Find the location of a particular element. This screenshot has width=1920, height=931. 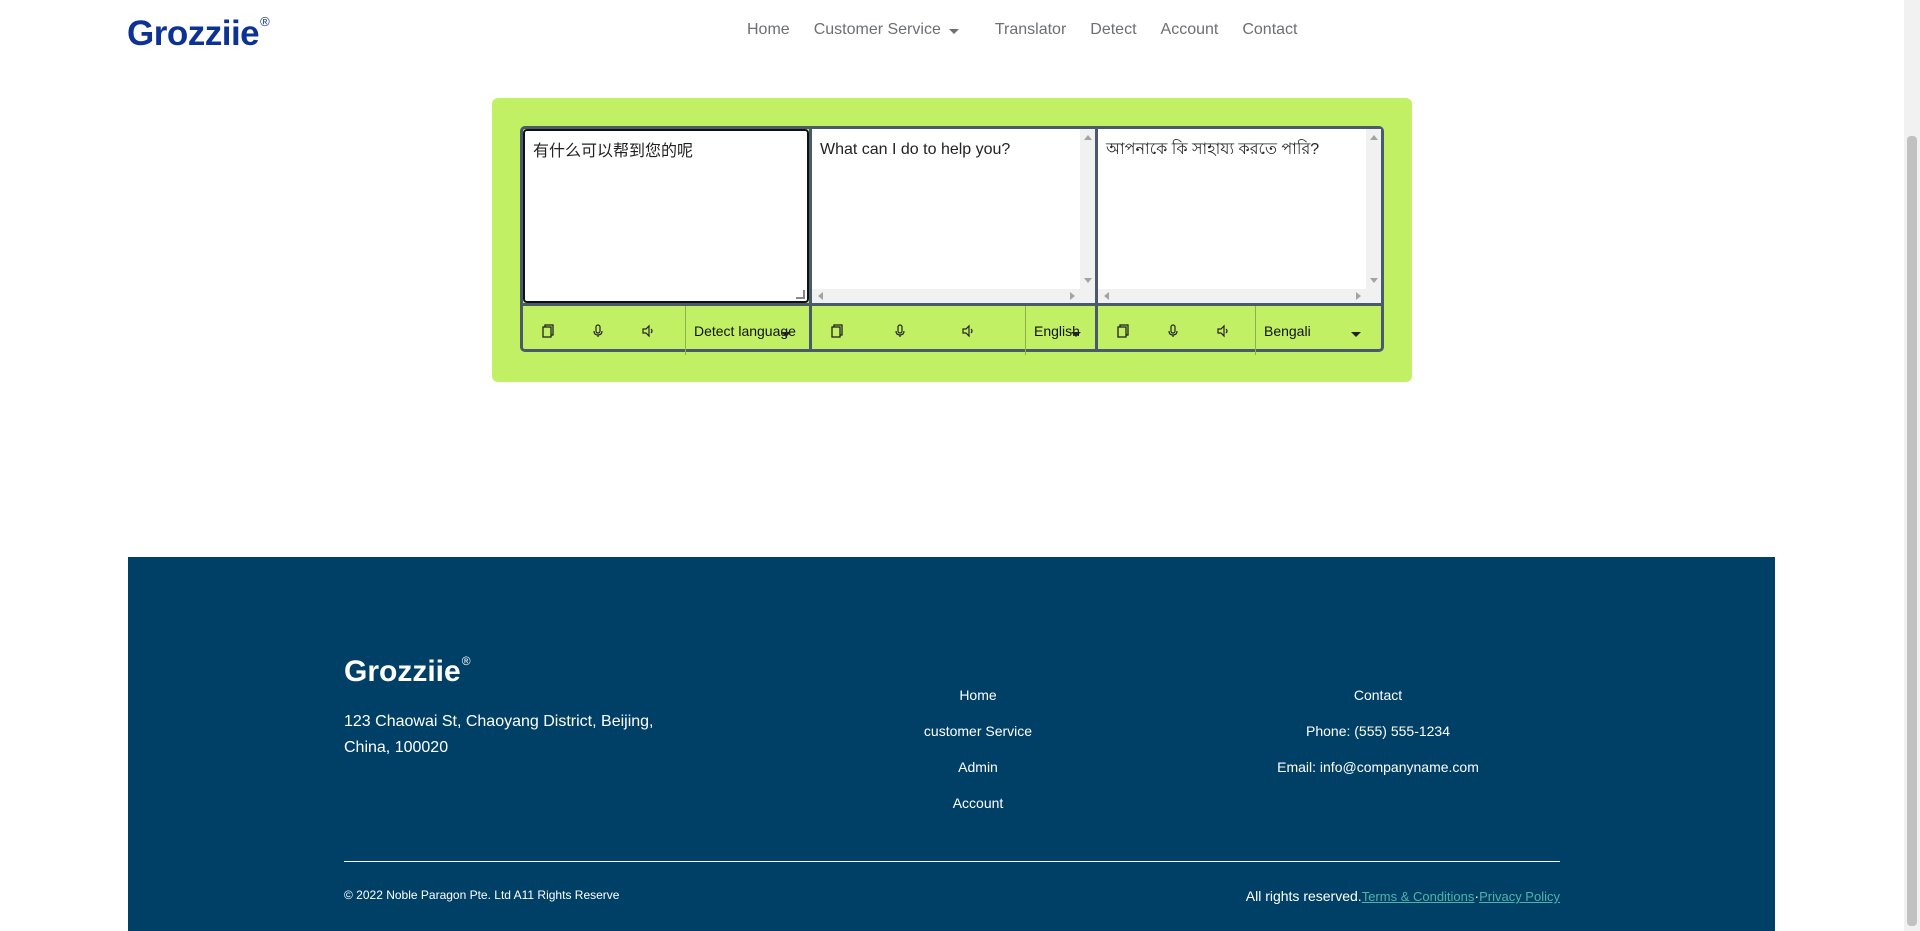

footer-phone: Phone: (555) 555-1234 is located at coordinates (1378, 731).